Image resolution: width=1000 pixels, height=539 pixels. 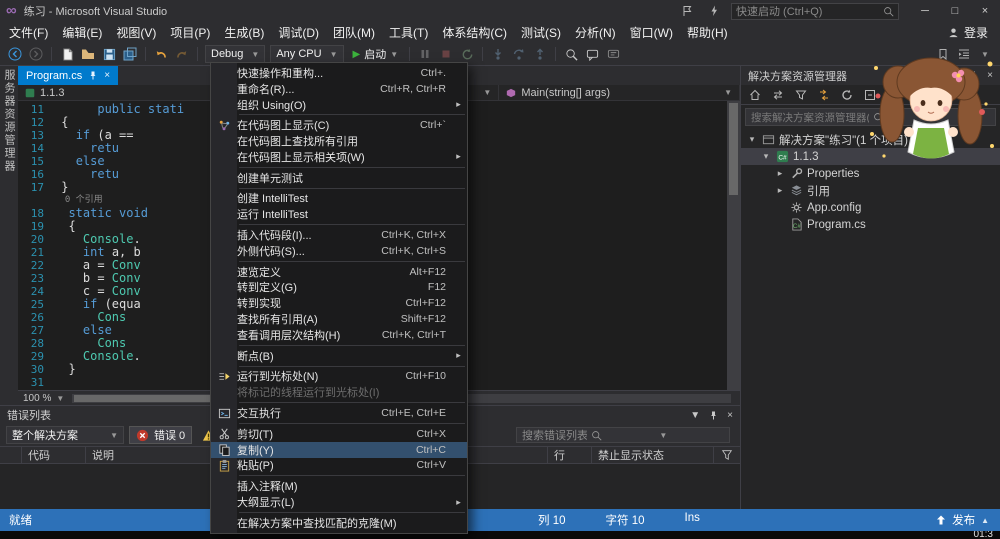 What do you see at coordinates (714, 11) in the screenshot?
I see `feedback-lightning-icon` at bounding box center [714, 11].